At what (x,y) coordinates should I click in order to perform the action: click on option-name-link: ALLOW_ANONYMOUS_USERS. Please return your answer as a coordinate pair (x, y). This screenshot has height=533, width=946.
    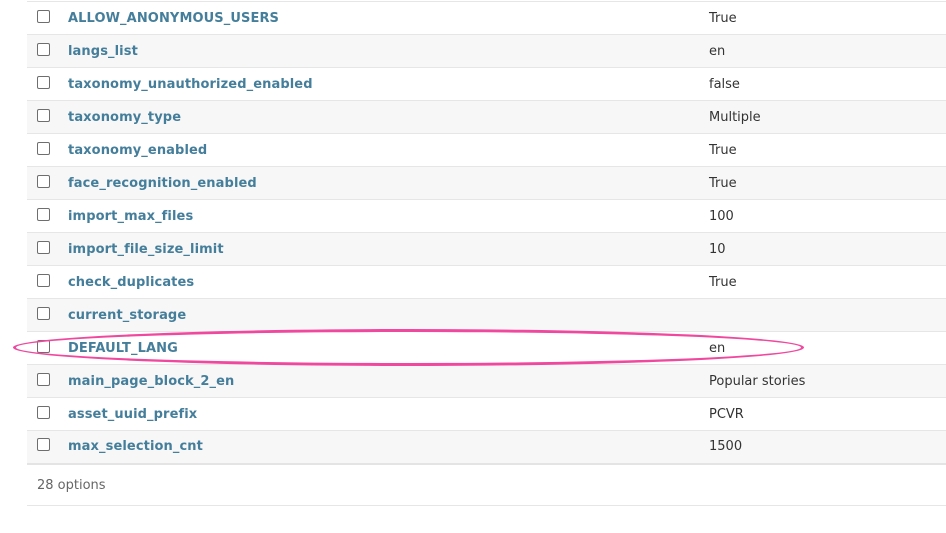
    Looking at the image, I should click on (173, 18).